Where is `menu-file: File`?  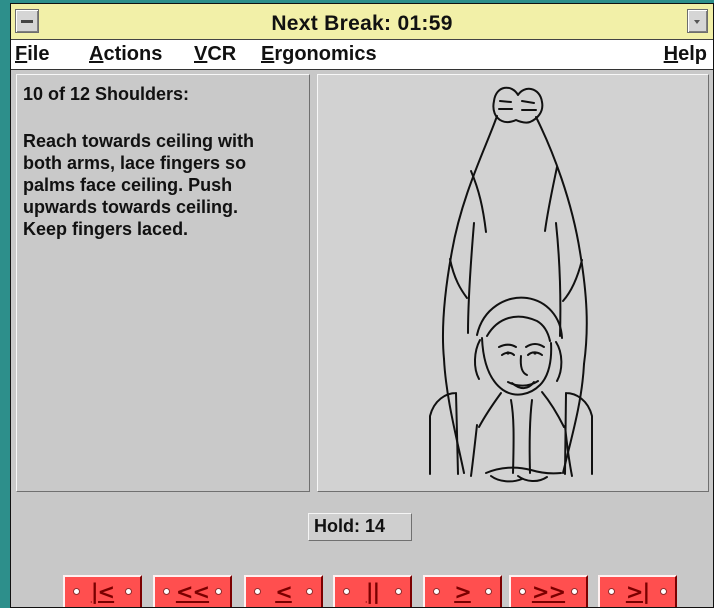
menu-file: File is located at coordinates (32, 54).